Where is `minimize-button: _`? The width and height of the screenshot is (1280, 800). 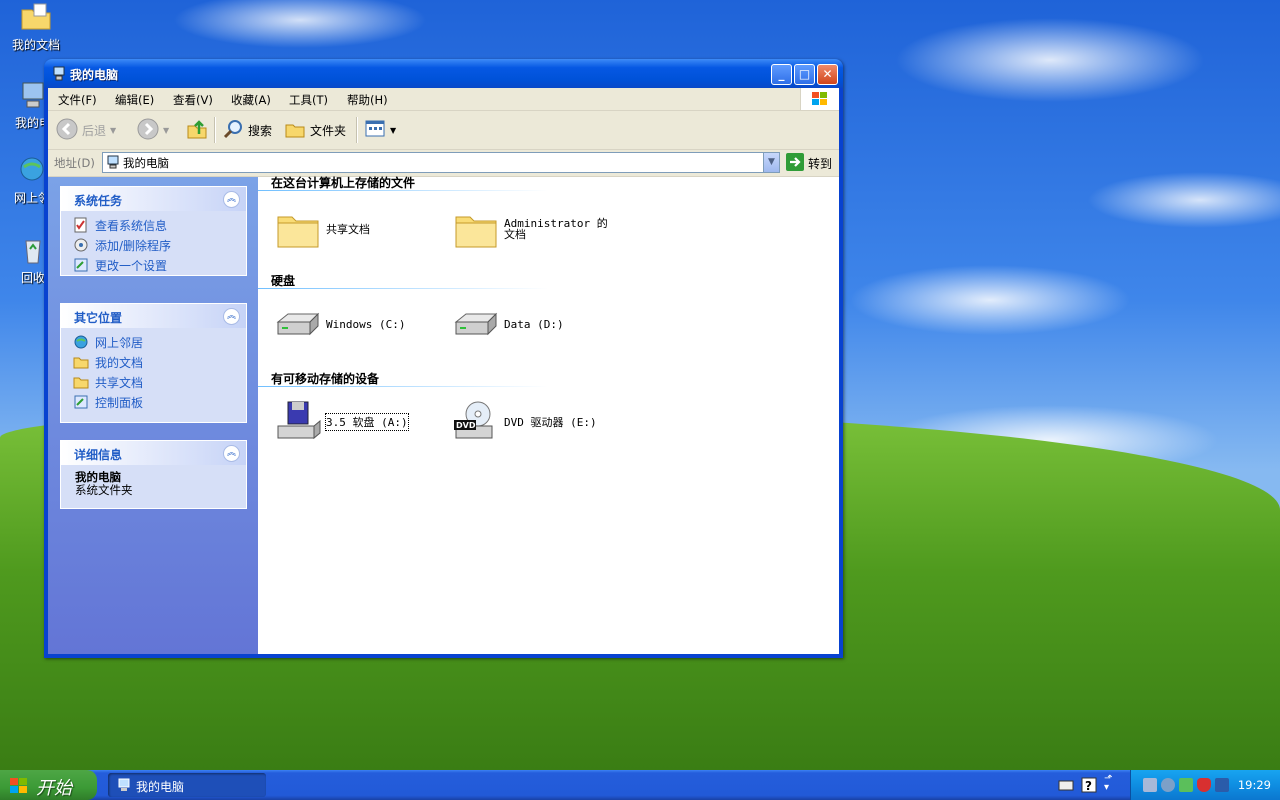 minimize-button: _ is located at coordinates (781, 74).